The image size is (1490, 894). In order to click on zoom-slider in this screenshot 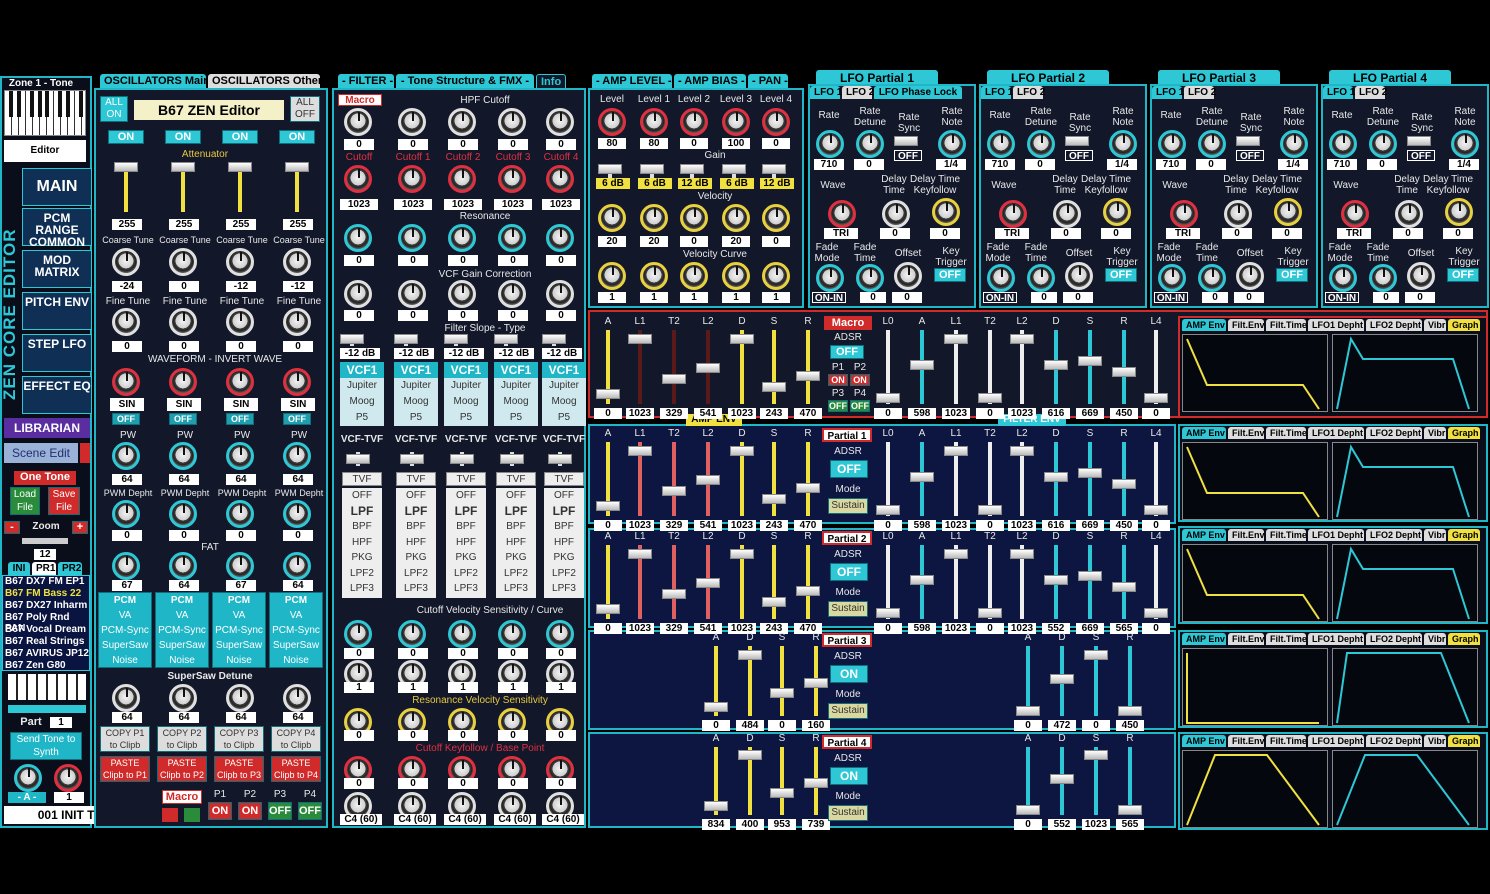, I will do `click(45, 541)`.